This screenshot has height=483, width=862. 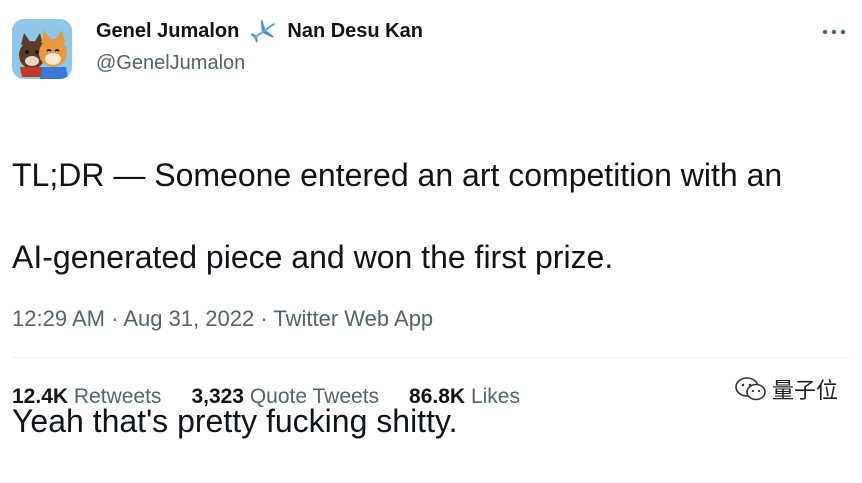 I want to click on watermark: 量子位, so click(x=786, y=389).